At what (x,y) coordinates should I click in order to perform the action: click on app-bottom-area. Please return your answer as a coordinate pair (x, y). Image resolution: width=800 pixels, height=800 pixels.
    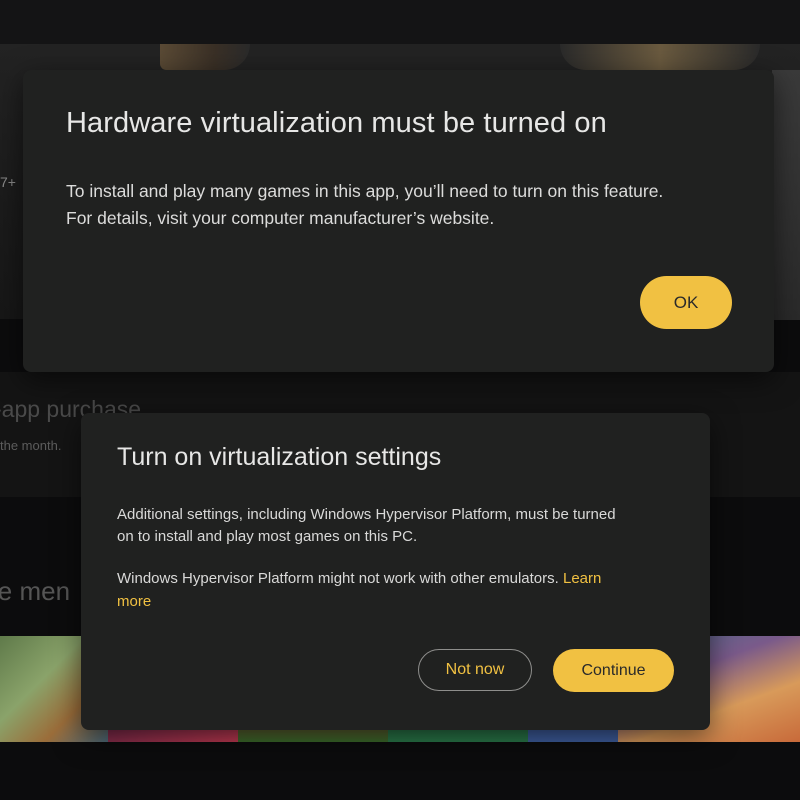
    Looking at the image, I should click on (400, 771).